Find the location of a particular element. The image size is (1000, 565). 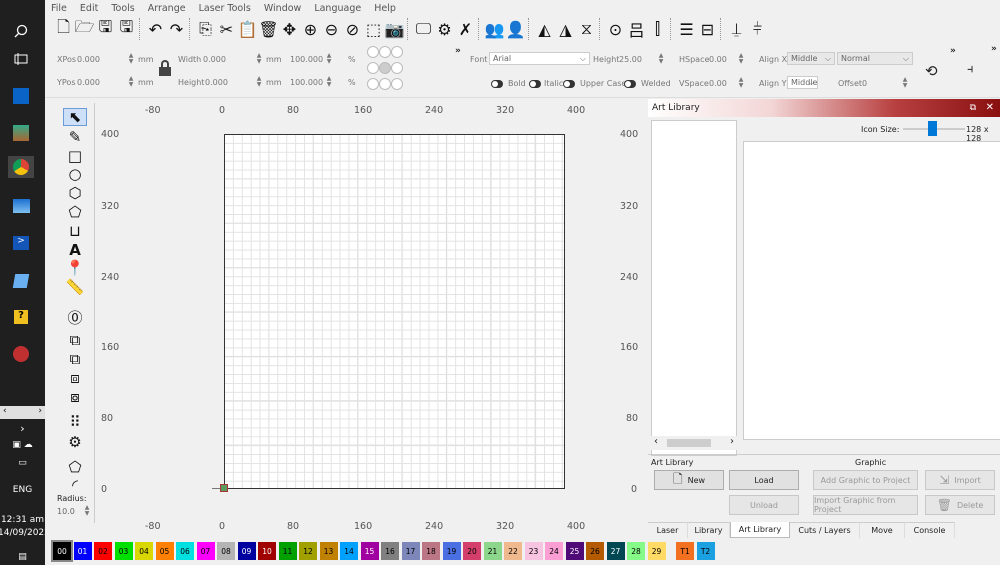

corner-radius-icon: ◜ is located at coordinates (75, 485).